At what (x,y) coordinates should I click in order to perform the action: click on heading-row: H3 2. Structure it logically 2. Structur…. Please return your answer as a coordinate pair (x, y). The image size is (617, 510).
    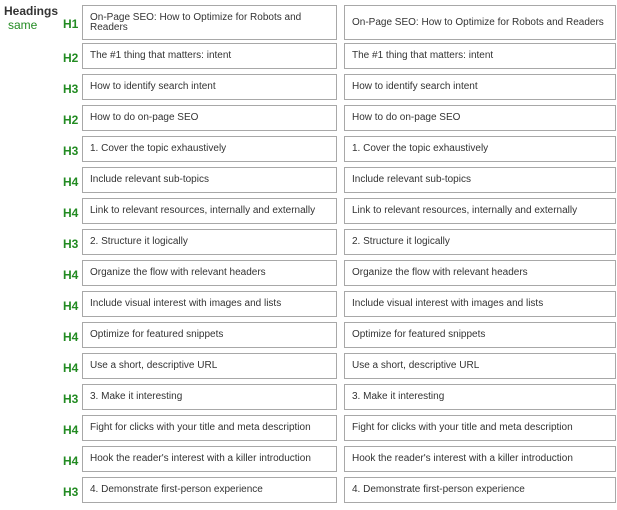
    Looking at the image, I should click on (308, 244).